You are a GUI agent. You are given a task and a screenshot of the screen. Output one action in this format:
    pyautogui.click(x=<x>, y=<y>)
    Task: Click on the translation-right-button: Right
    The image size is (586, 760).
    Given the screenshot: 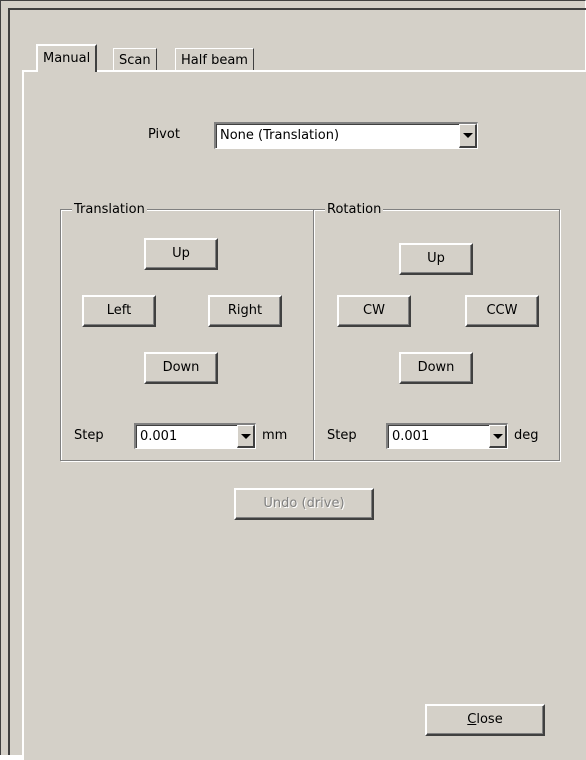 What is the action you would take?
    pyautogui.click(x=245, y=311)
    